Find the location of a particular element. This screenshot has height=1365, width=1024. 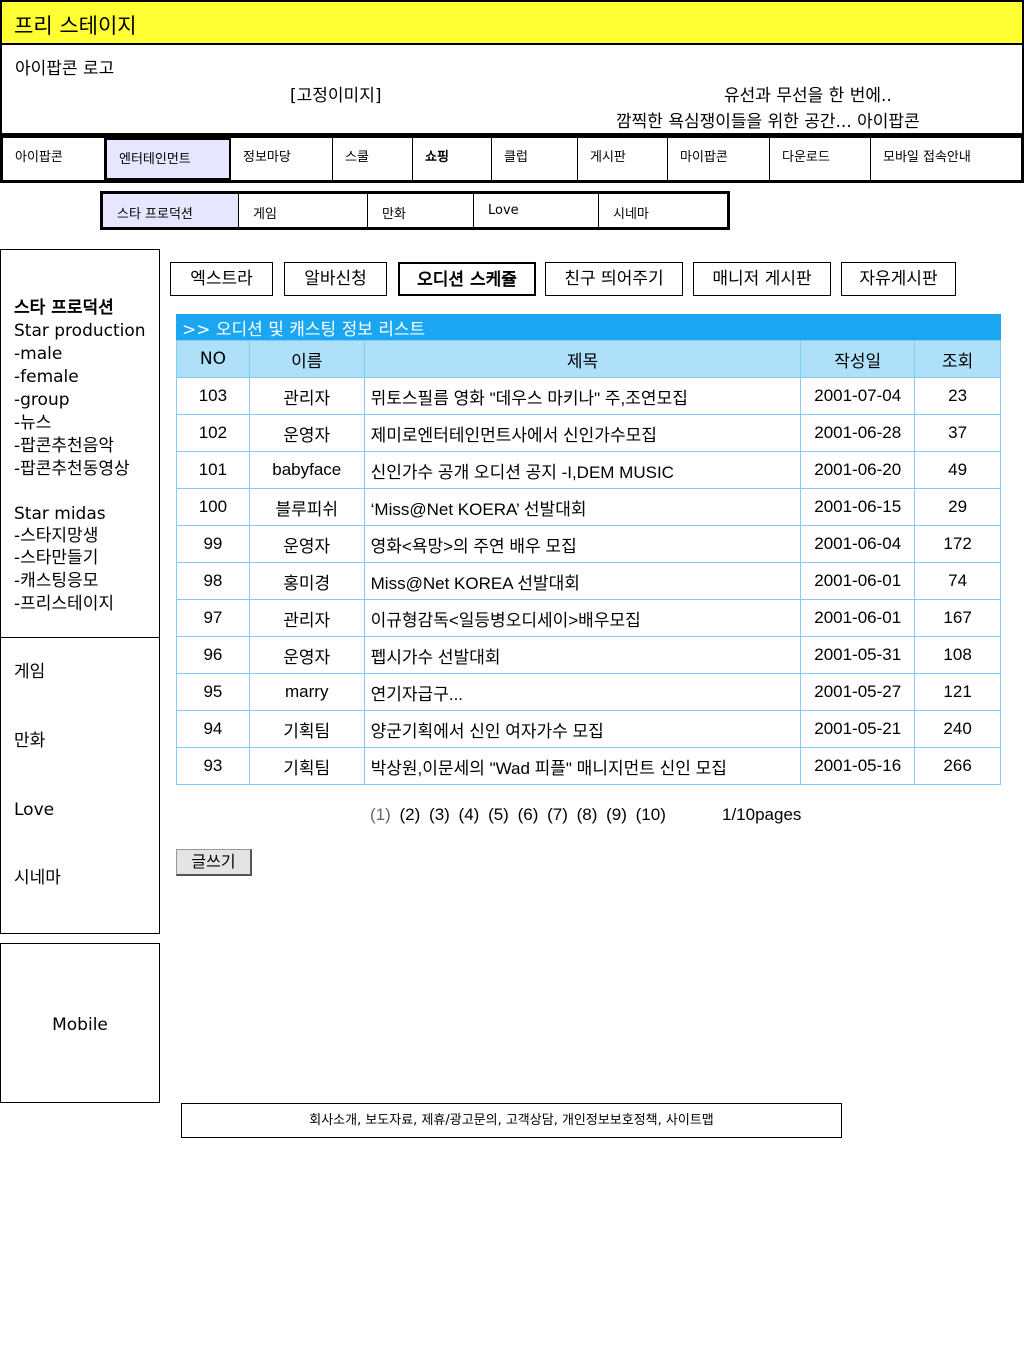

cell-views: 266 is located at coordinates (957, 766).